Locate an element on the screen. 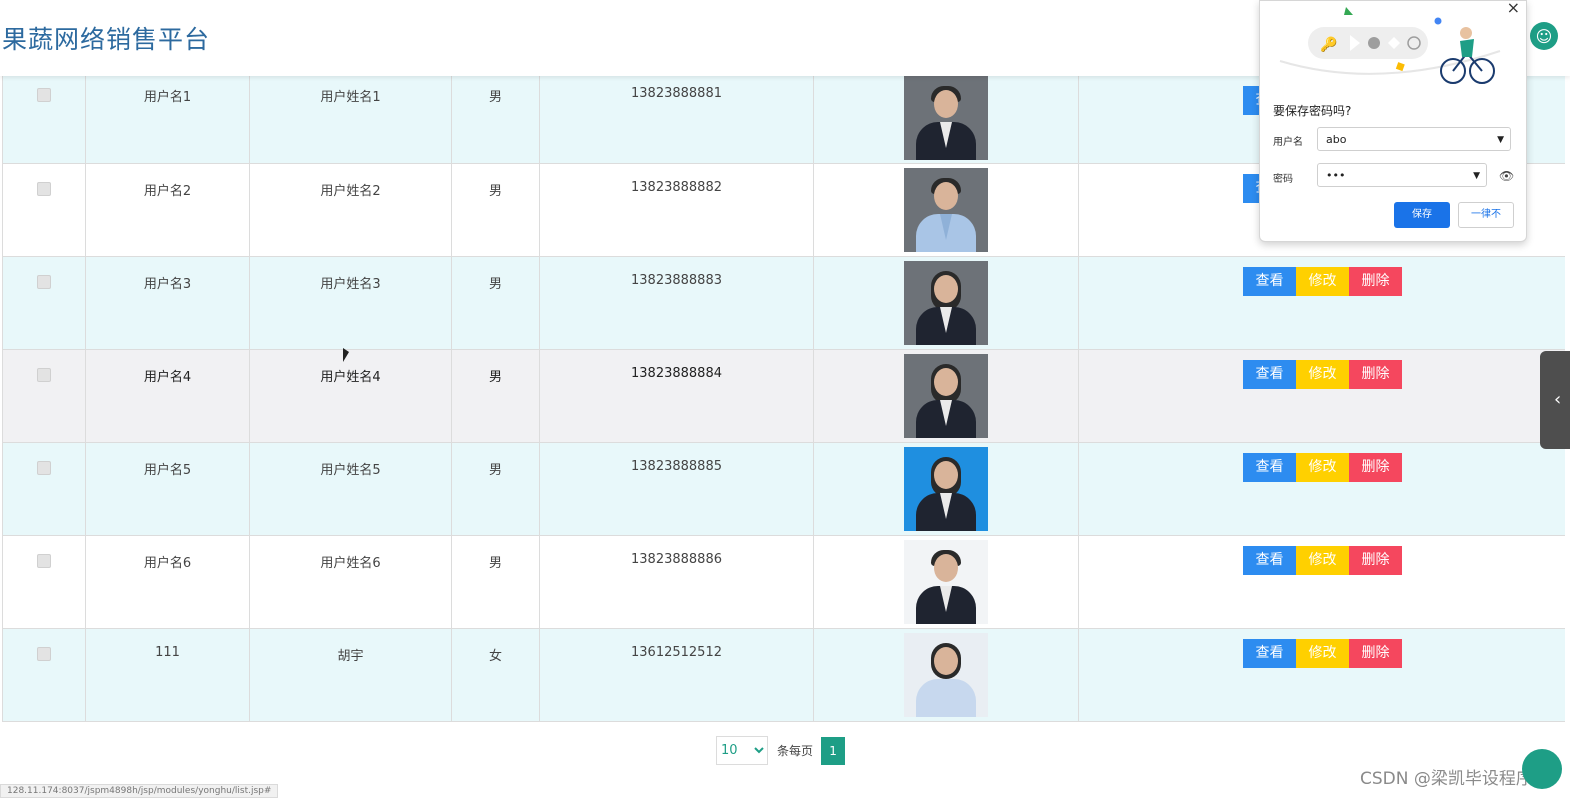  name-cell: 用户姓名2 is located at coordinates (351, 210).